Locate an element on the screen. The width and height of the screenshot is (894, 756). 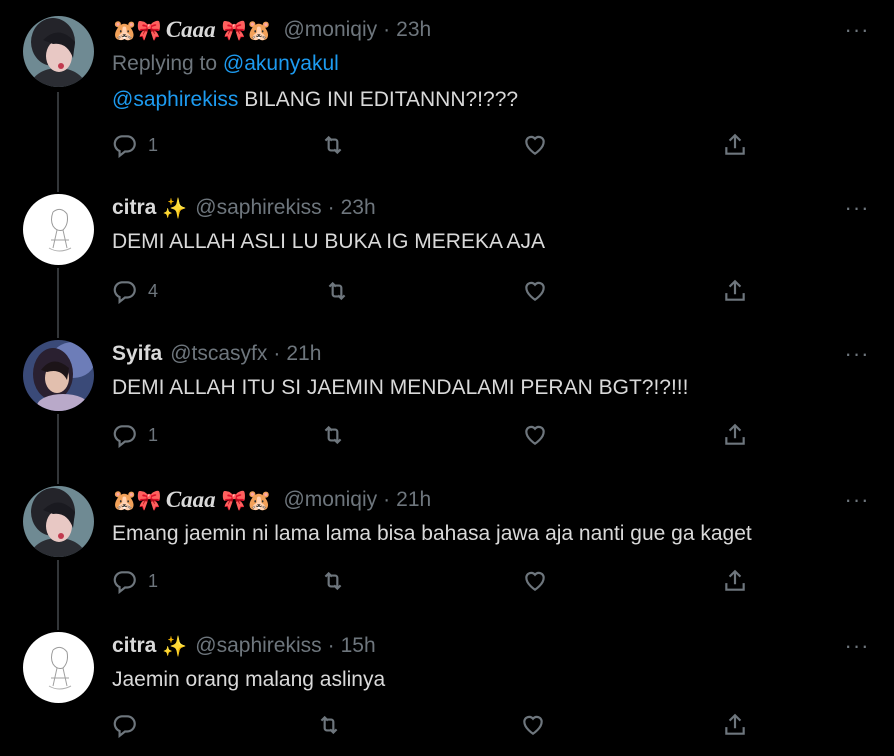
avatar-tscasyfx is located at coordinates (58, 375).